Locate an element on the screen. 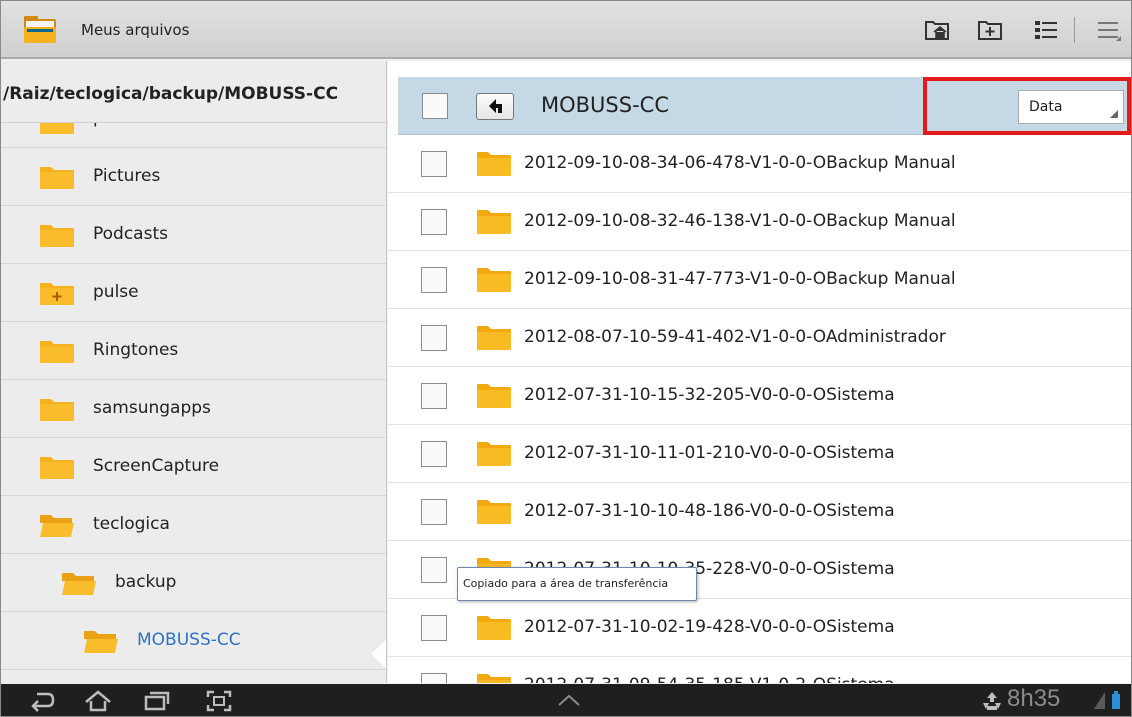  overflow-menu-icon is located at coordinates (1109, 30).